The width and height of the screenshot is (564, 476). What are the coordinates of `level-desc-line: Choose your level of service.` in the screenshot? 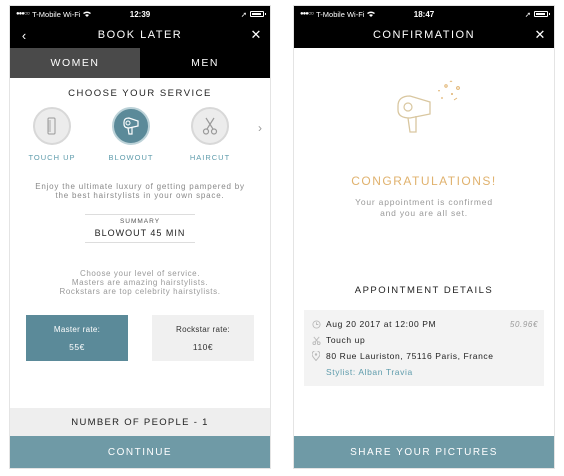 It's located at (140, 273).